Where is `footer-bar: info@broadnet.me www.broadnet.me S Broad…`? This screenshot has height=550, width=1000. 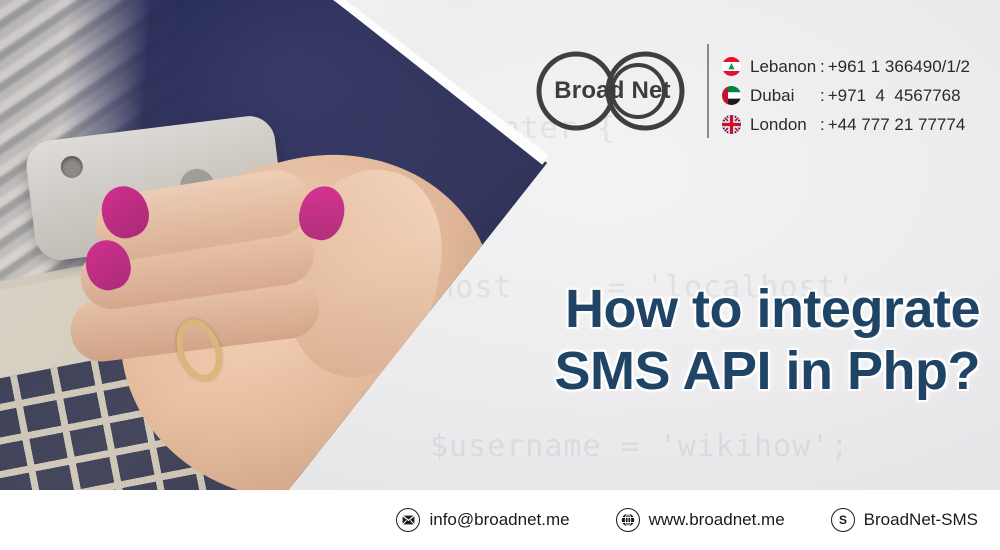 footer-bar: info@broadnet.me www.broadnet.me S Broad… is located at coordinates (500, 520).